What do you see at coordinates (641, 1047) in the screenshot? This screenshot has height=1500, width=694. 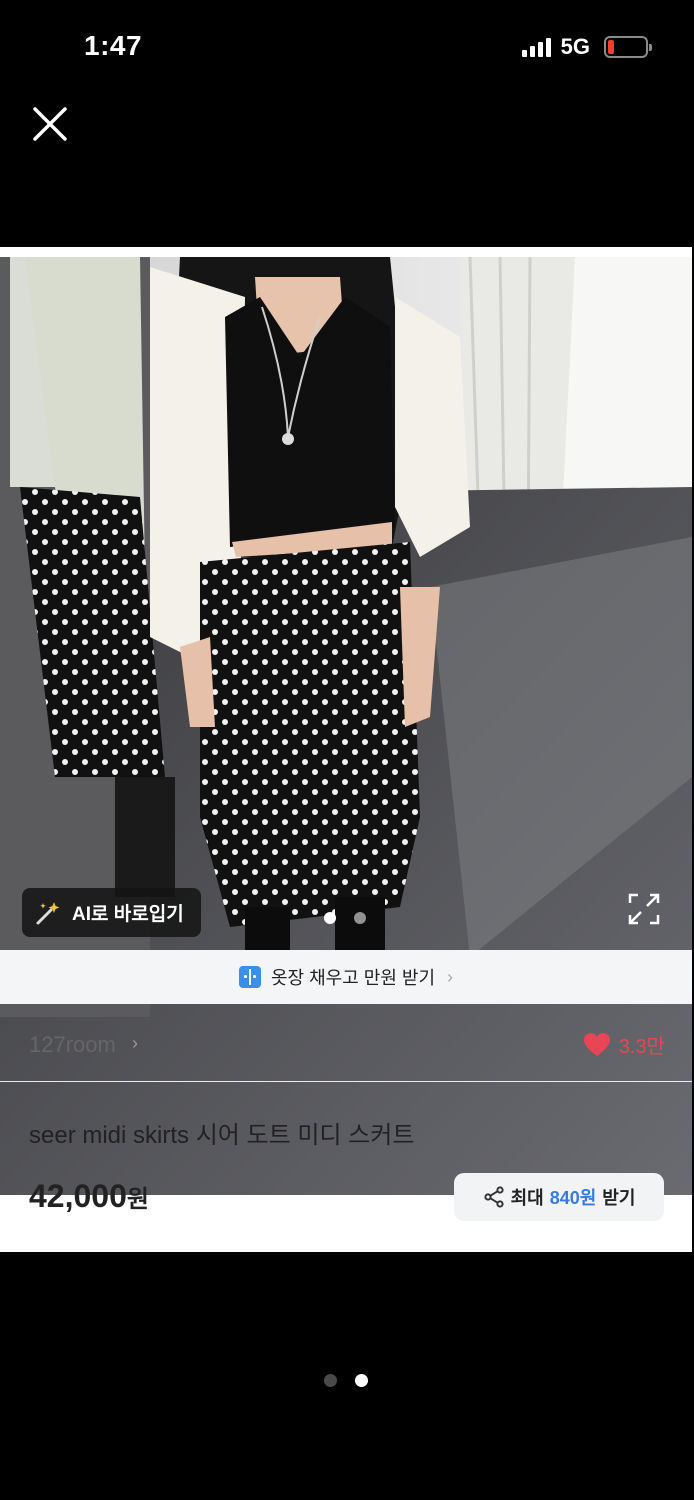 I see `like-count: 3.3만` at bounding box center [641, 1047].